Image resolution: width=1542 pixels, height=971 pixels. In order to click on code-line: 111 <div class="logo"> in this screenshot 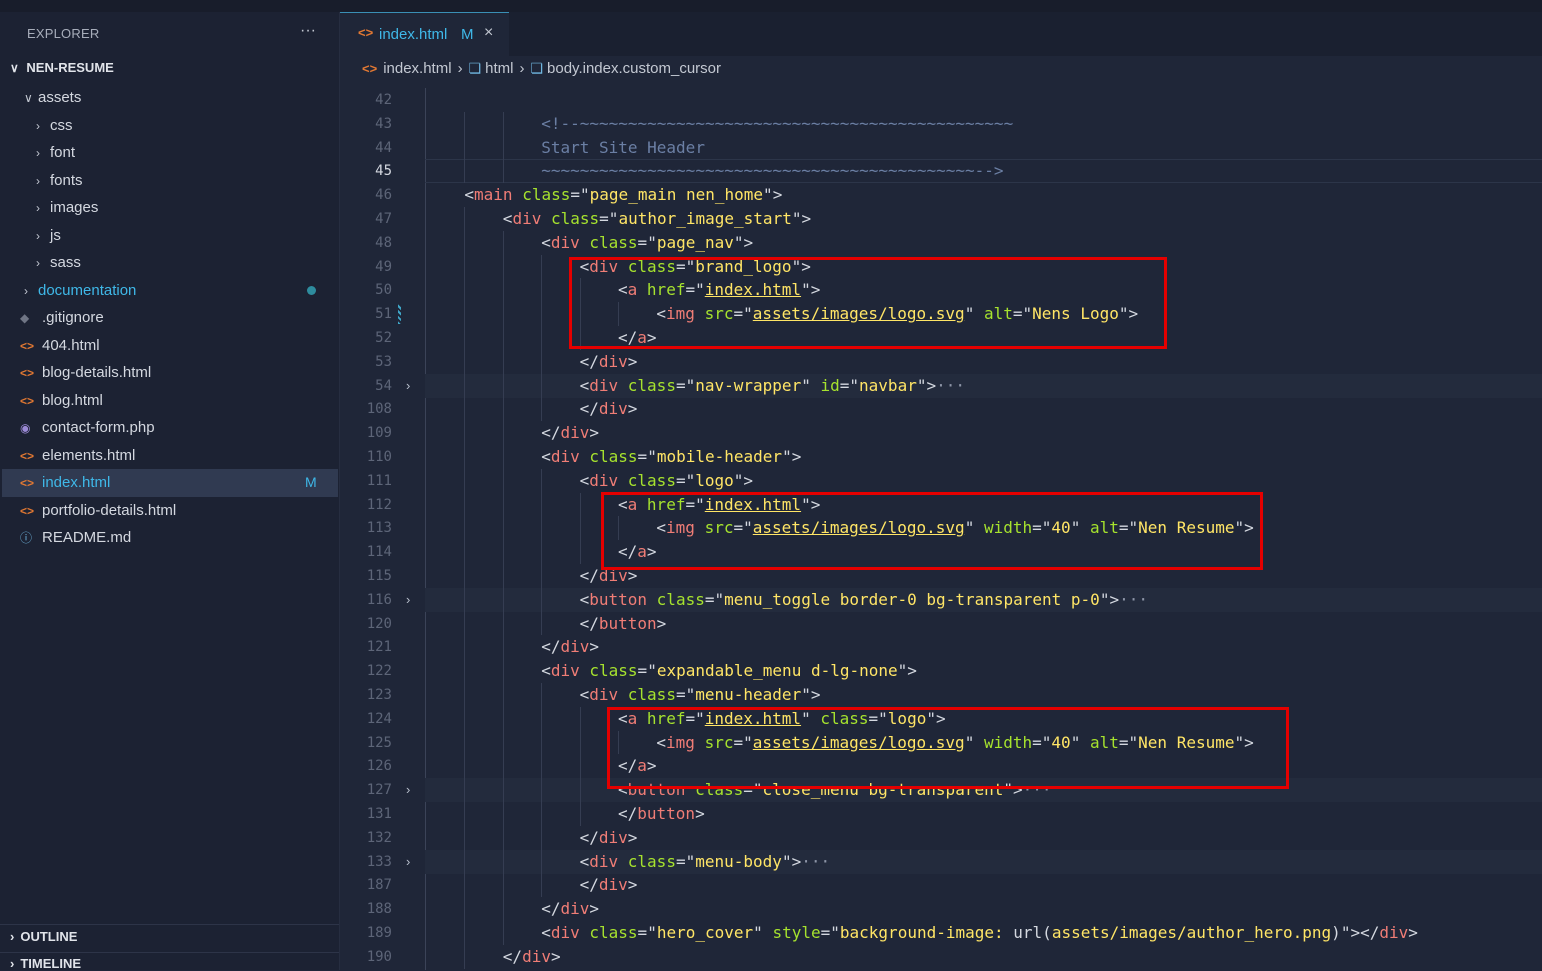, I will do `click(941, 480)`.